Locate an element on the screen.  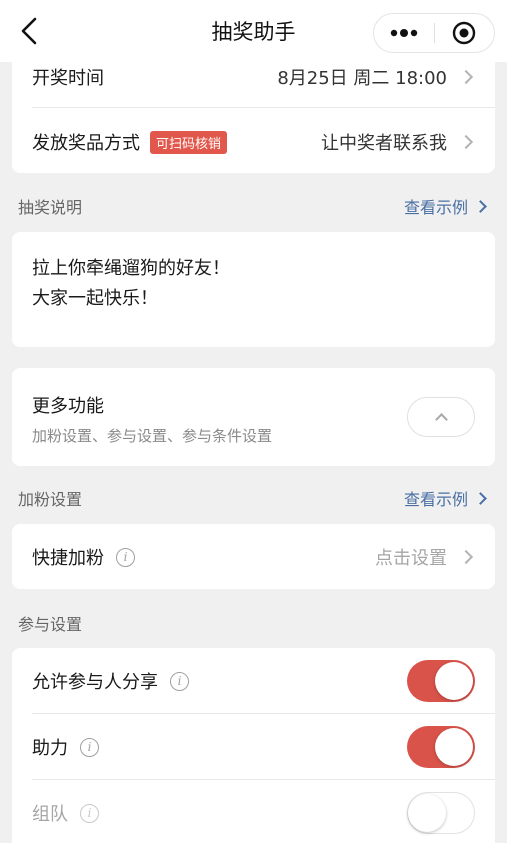
lottery-desc-header: 抽奖说明 查看示例 is located at coordinates (253, 206).